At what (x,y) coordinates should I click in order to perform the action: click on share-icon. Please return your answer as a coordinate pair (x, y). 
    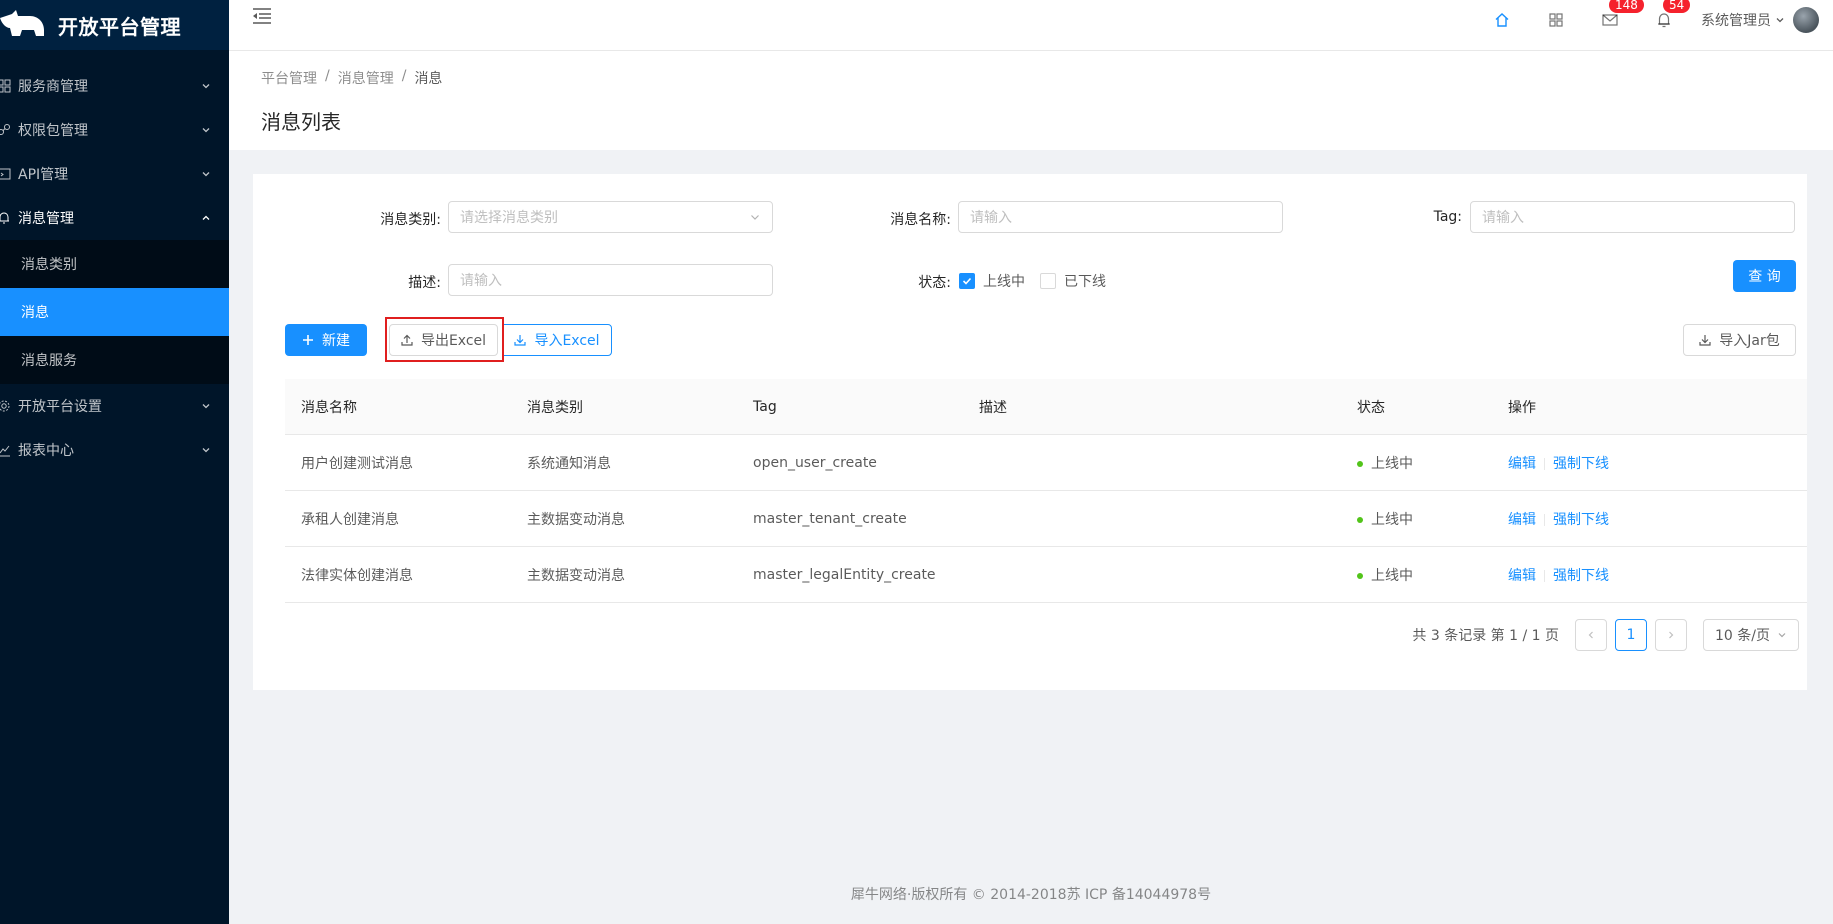
    Looking at the image, I should click on (6, 130).